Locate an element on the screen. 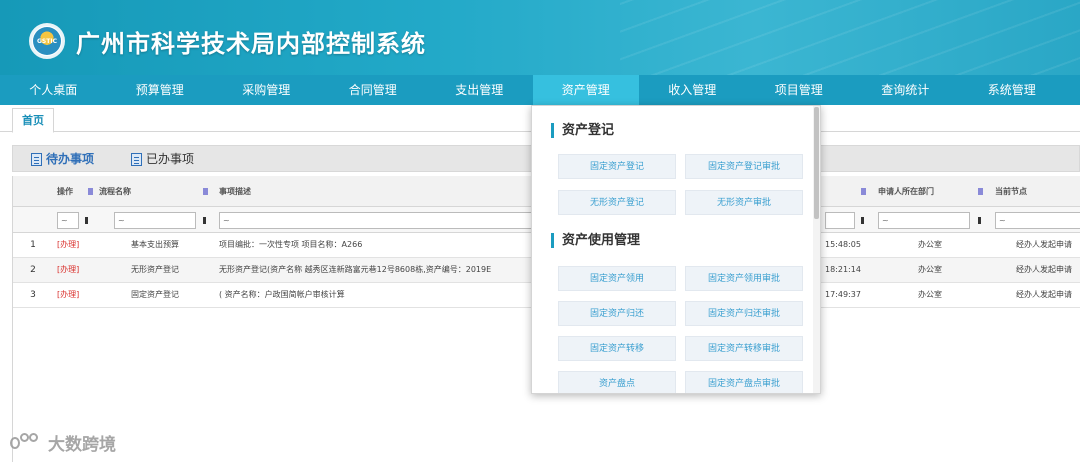 This screenshot has height=462, width=1080. filter-description: ~ is located at coordinates (379, 220).